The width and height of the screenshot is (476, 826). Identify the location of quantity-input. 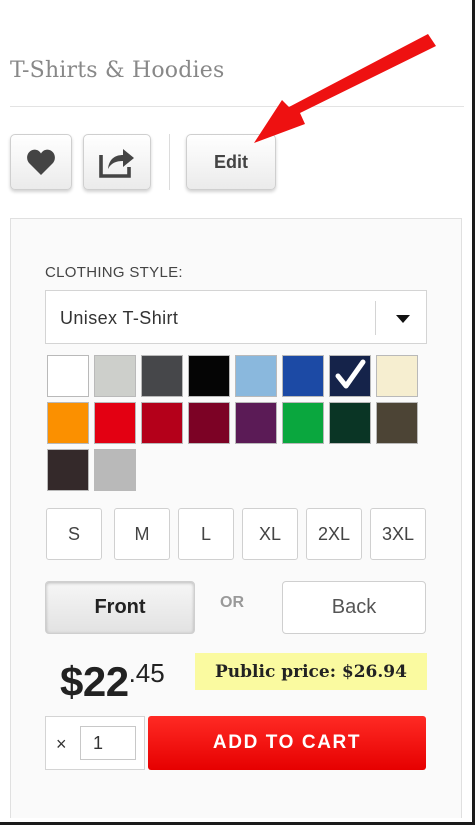
(108, 743).